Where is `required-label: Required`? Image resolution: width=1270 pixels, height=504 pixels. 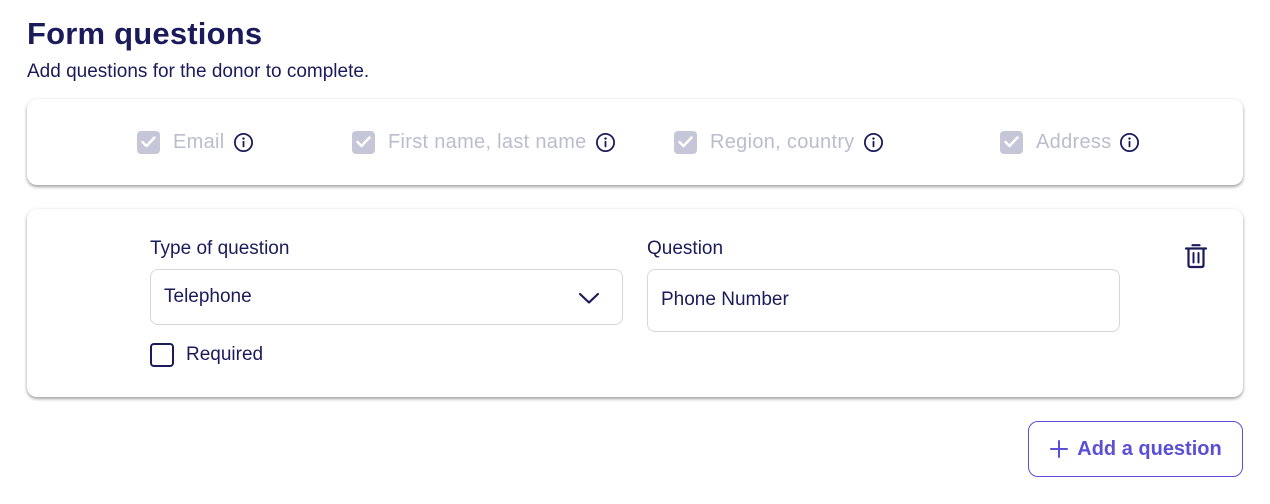 required-label: Required is located at coordinates (225, 354).